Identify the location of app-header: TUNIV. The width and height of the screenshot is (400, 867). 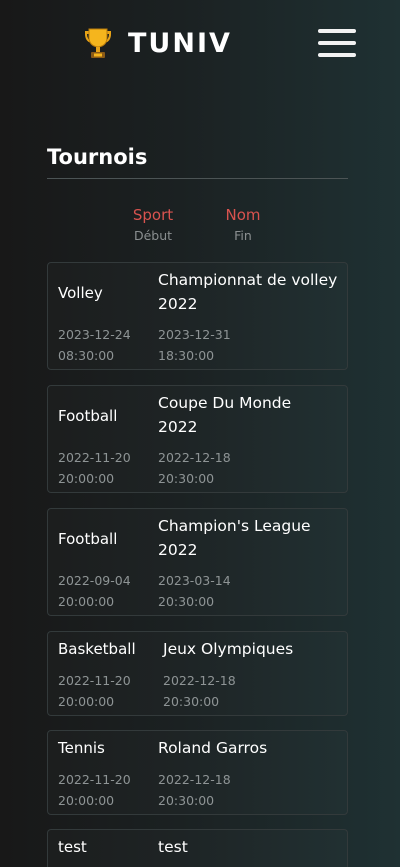
(200, 43).